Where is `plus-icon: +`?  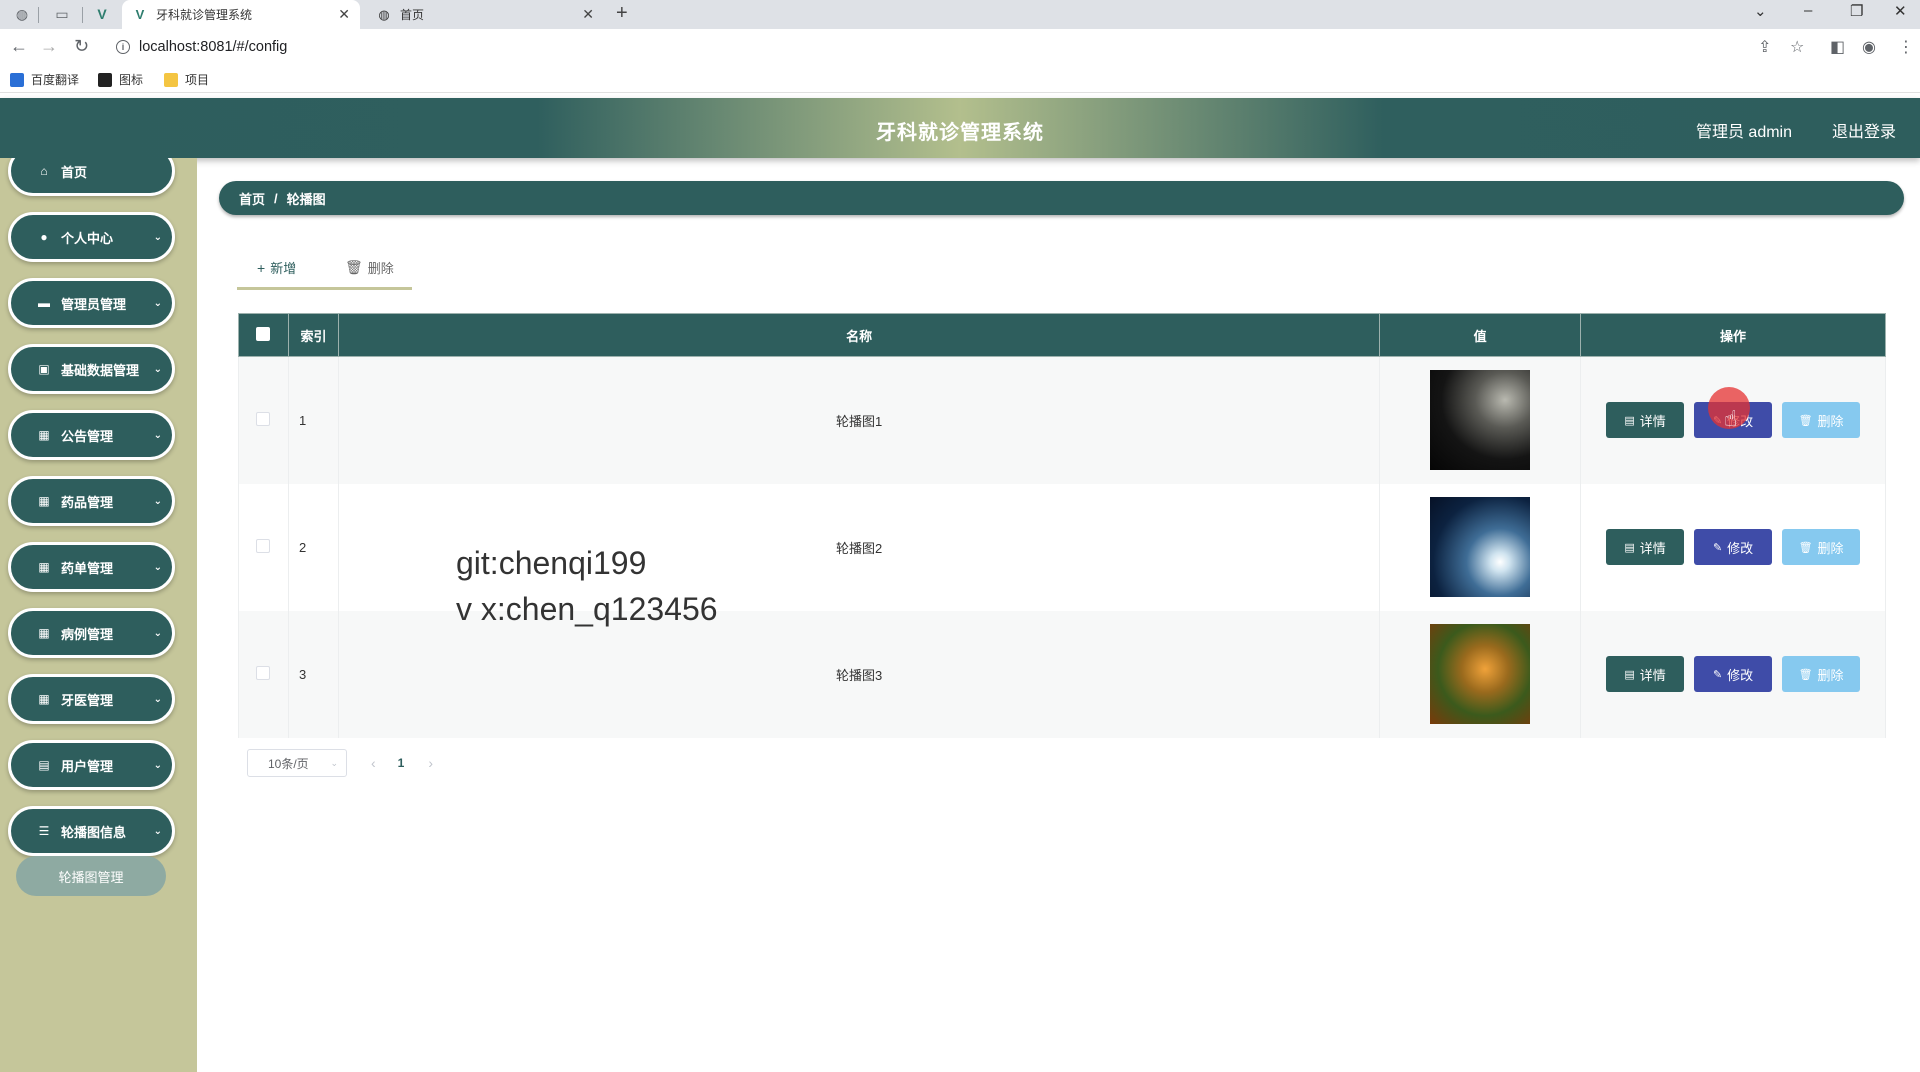 plus-icon: + is located at coordinates (261, 267).